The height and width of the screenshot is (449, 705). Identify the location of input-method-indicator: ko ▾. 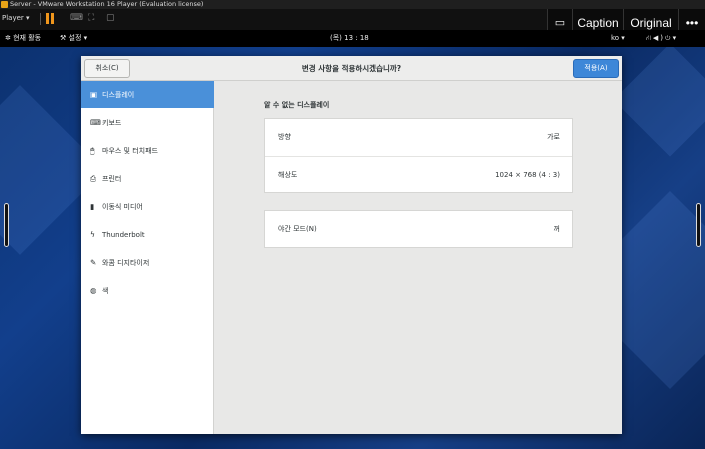
(618, 38).